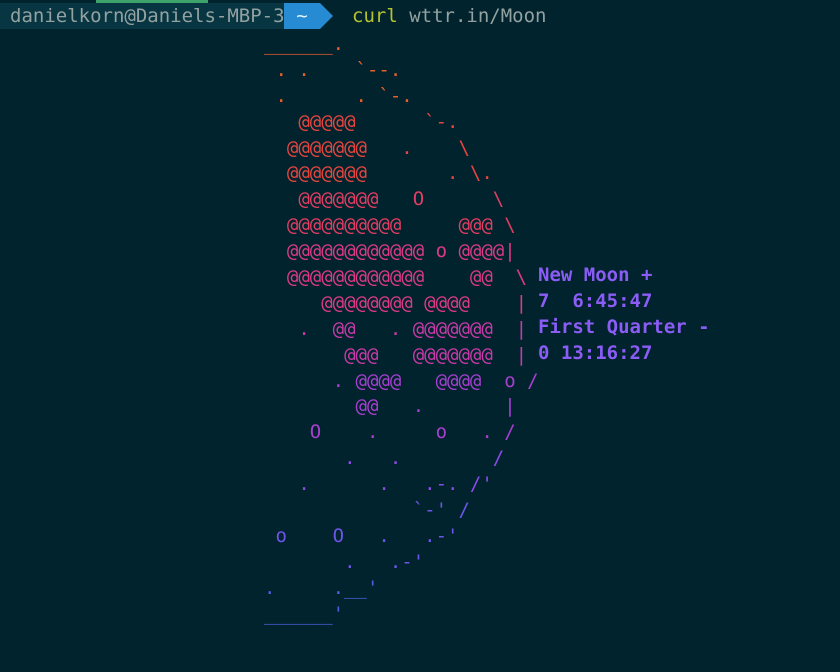 The width and height of the screenshot is (840, 672). What do you see at coordinates (321, 587) in the screenshot?
I see `moon-art-line: . .__'` at bounding box center [321, 587].